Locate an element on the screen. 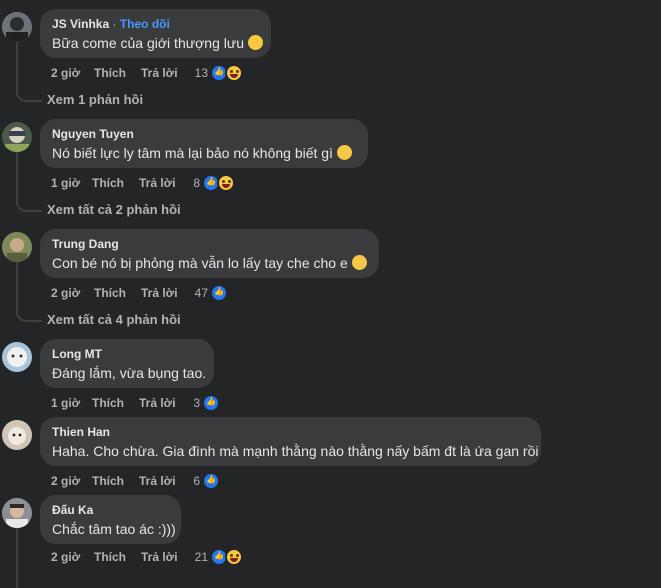  comment-text: Bữa come của giới thượng lưu is located at coordinates (148, 43).